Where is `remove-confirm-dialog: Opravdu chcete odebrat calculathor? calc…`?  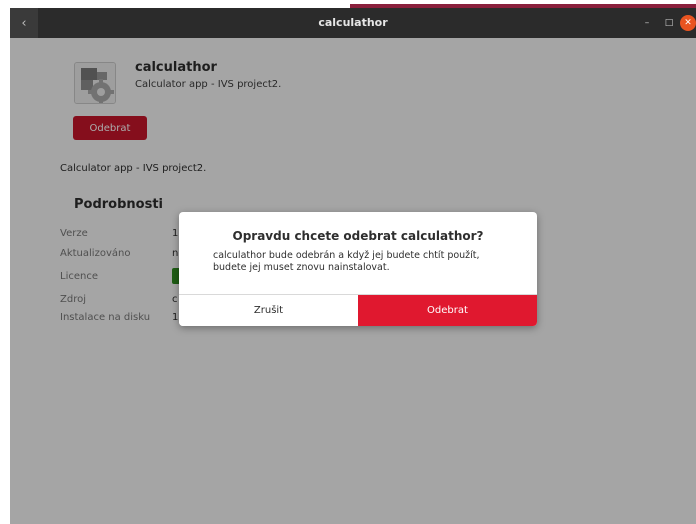 remove-confirm-dialog: Opravdu chcete odebrat calculathor? calc… is located at coordinates (358, 269).